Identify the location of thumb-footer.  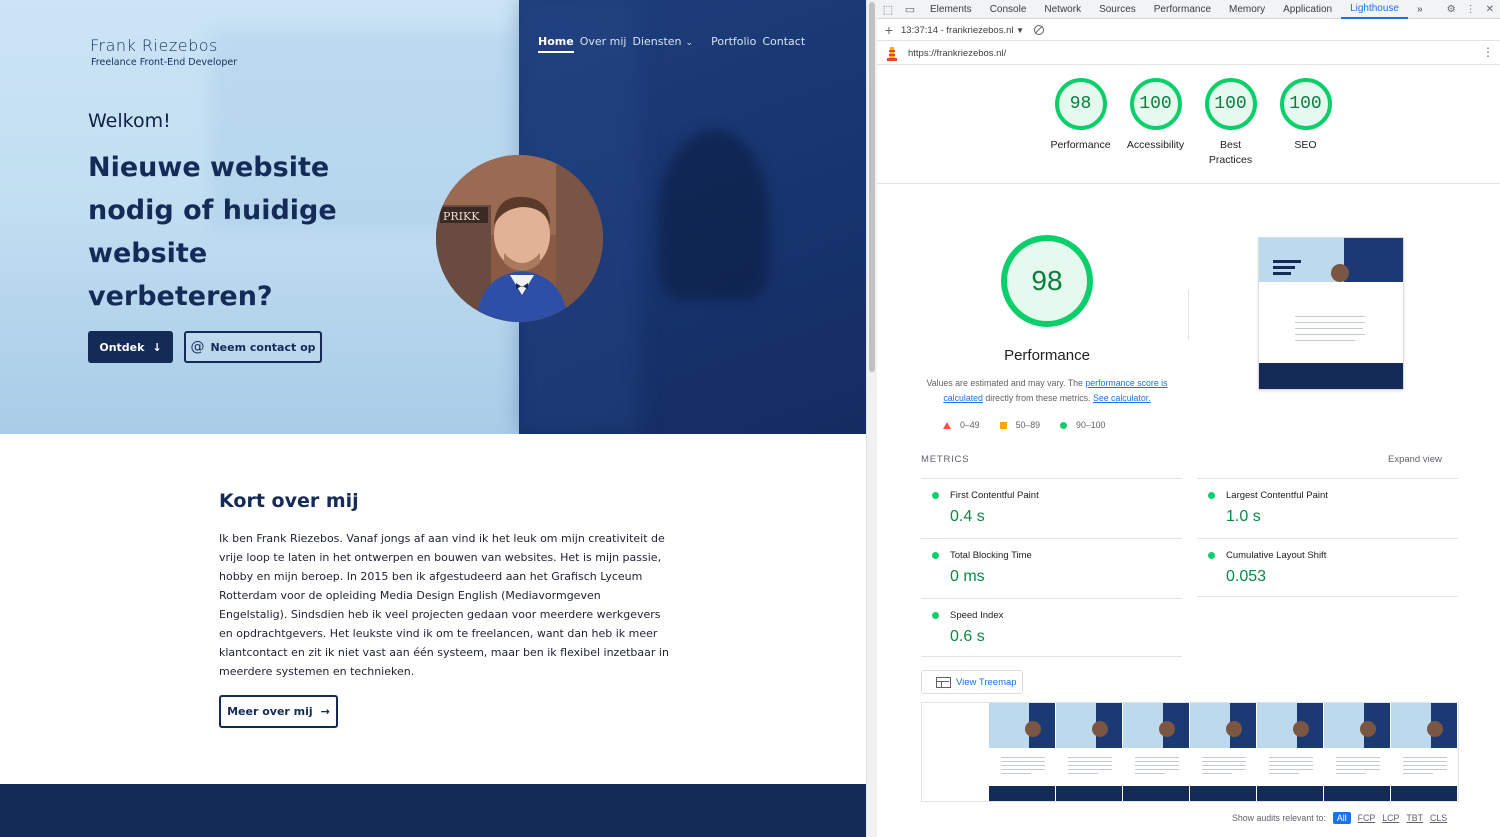
(1331, 376).